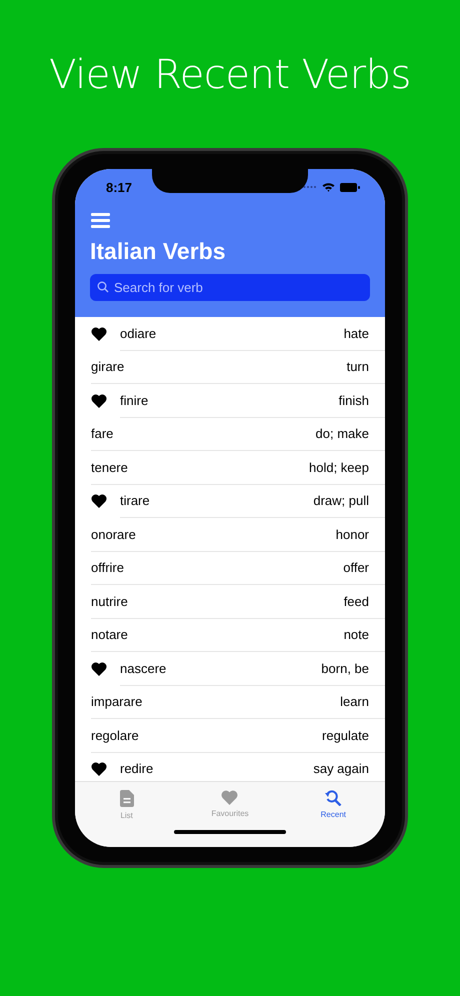 This screenshot has height=996, width=460. I want to click on italian-verb: fare, so click(102, 434).